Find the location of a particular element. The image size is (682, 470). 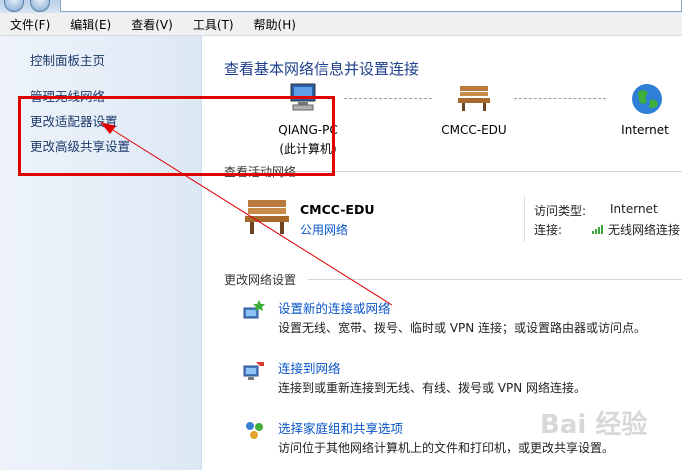

watermark: Bai 经验 is located at coordinates (594, 425).